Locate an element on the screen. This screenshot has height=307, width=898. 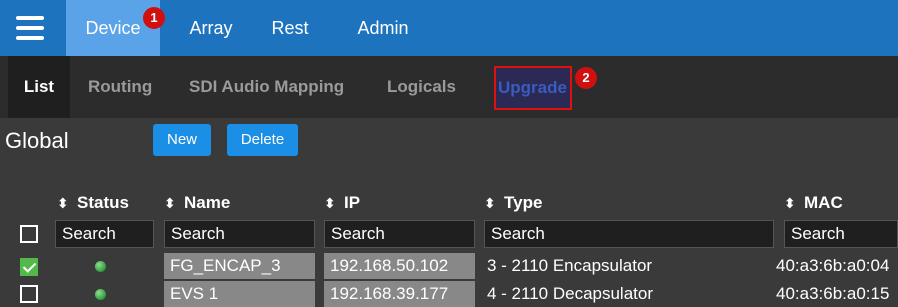
nav-admin-label: Admin is located at coordinates (383, 28).